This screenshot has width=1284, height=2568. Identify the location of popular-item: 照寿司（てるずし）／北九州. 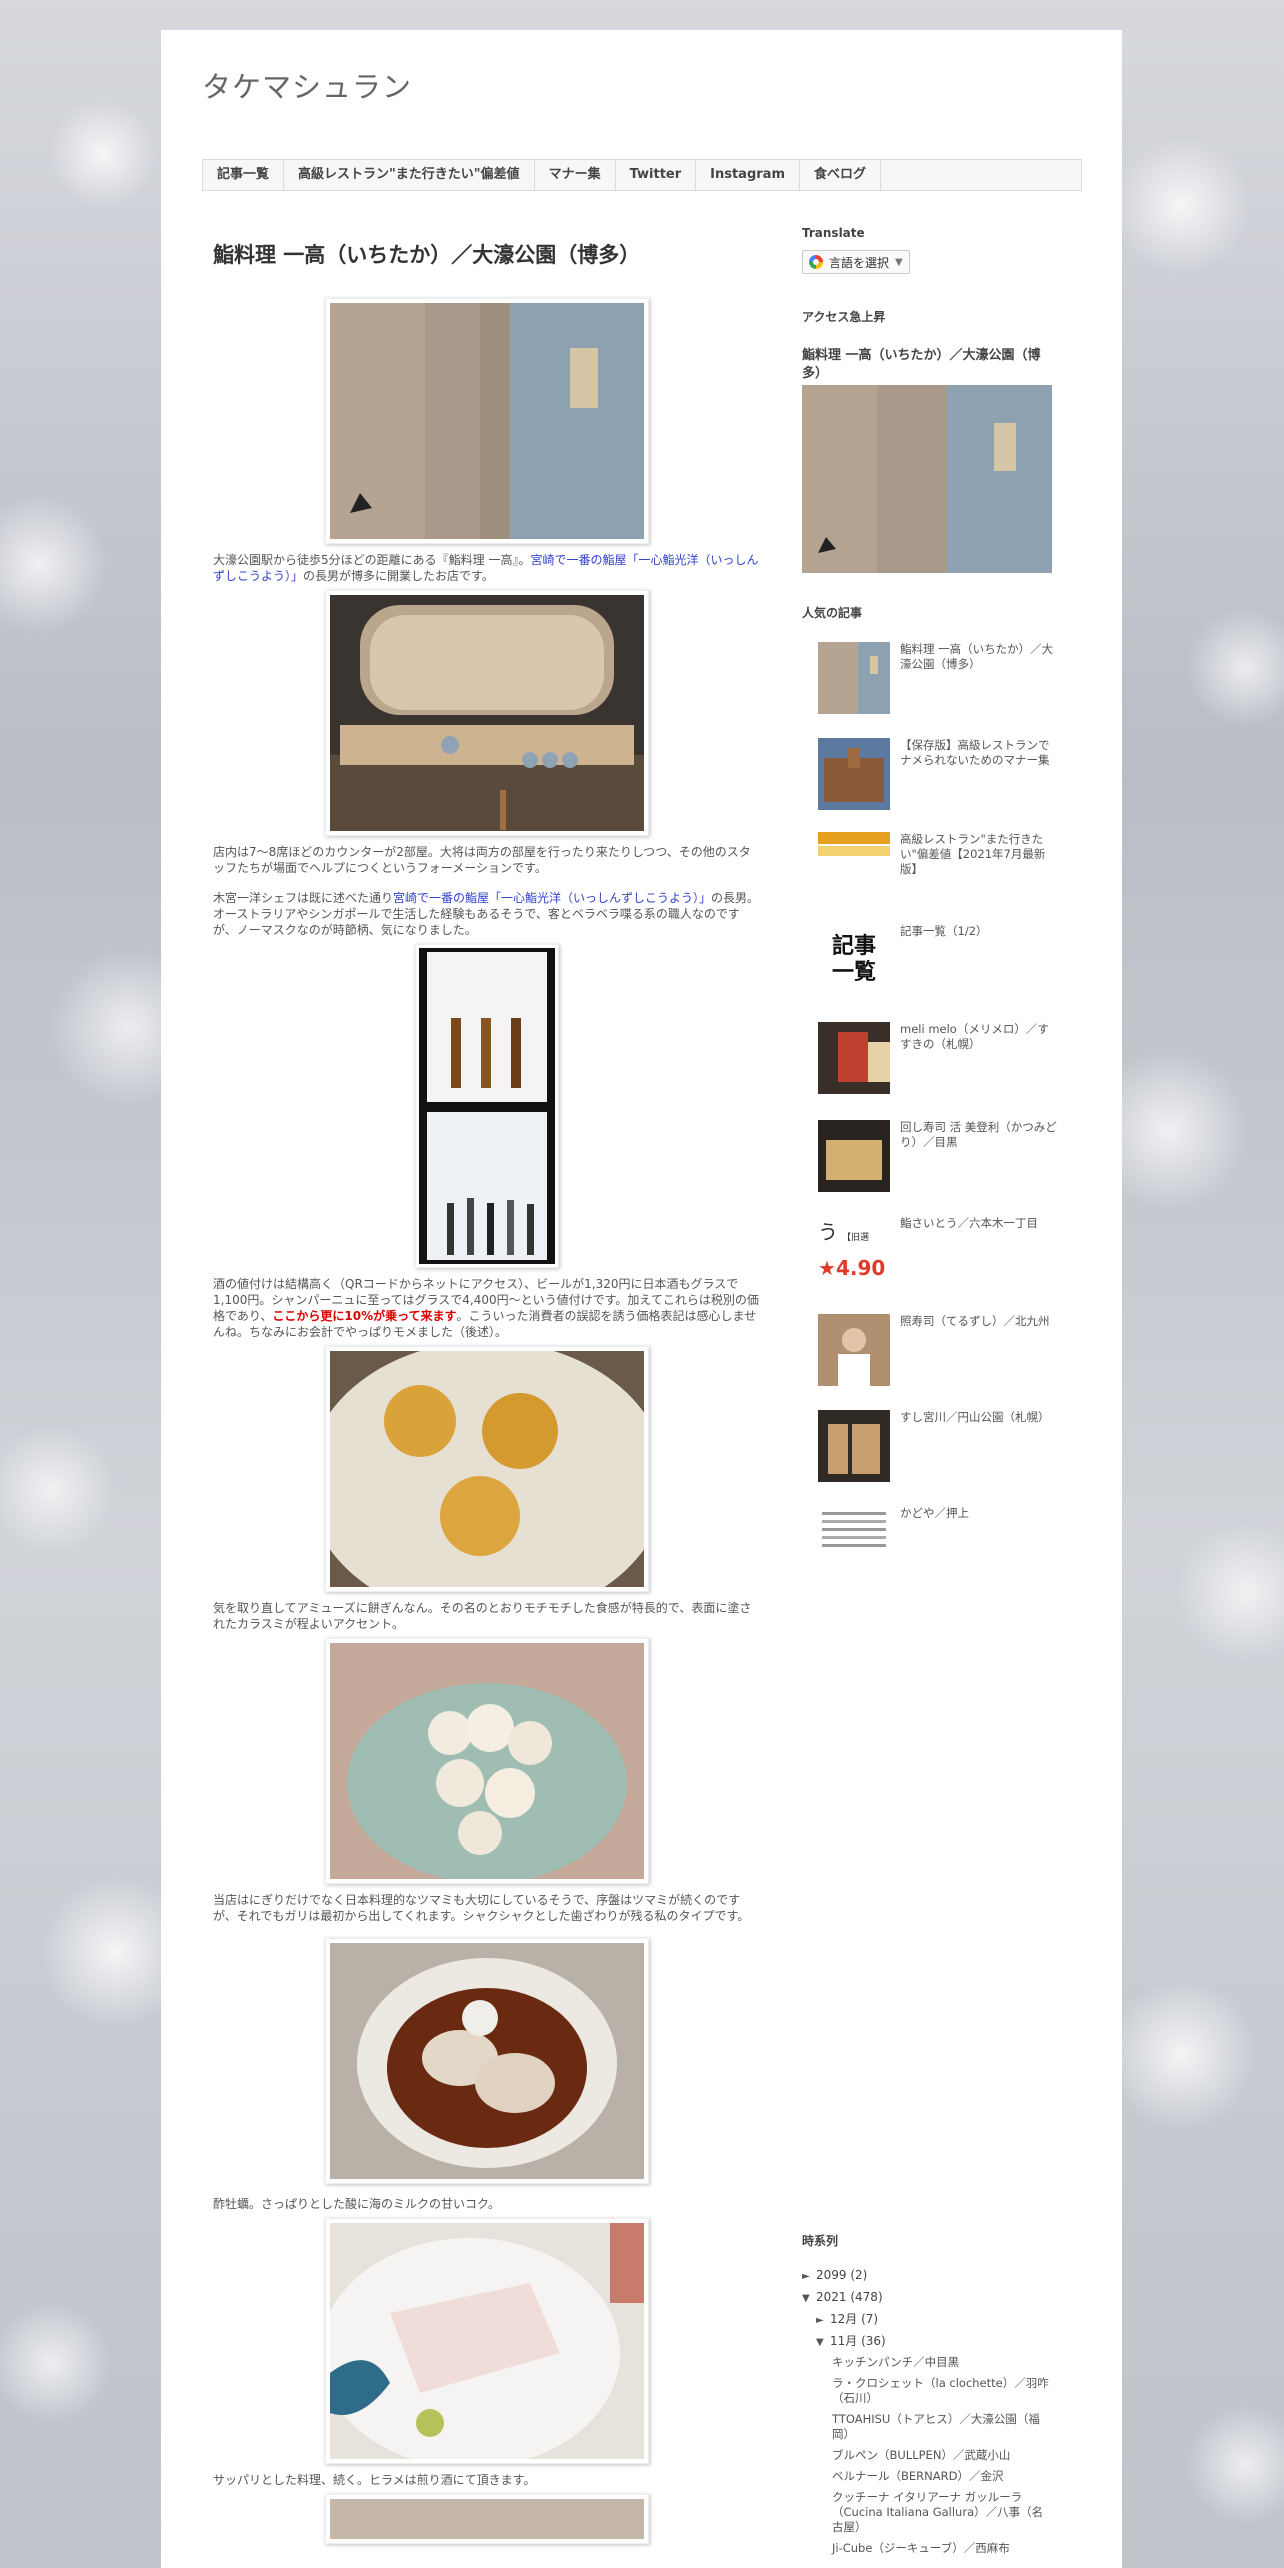
(938, 1351).